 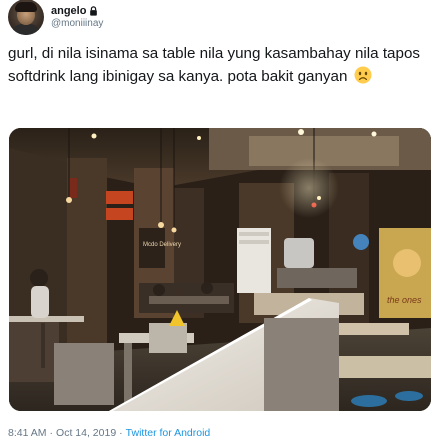 I want to click on tweet-source-link: Twitter for Android, so click(x=168, y=433).